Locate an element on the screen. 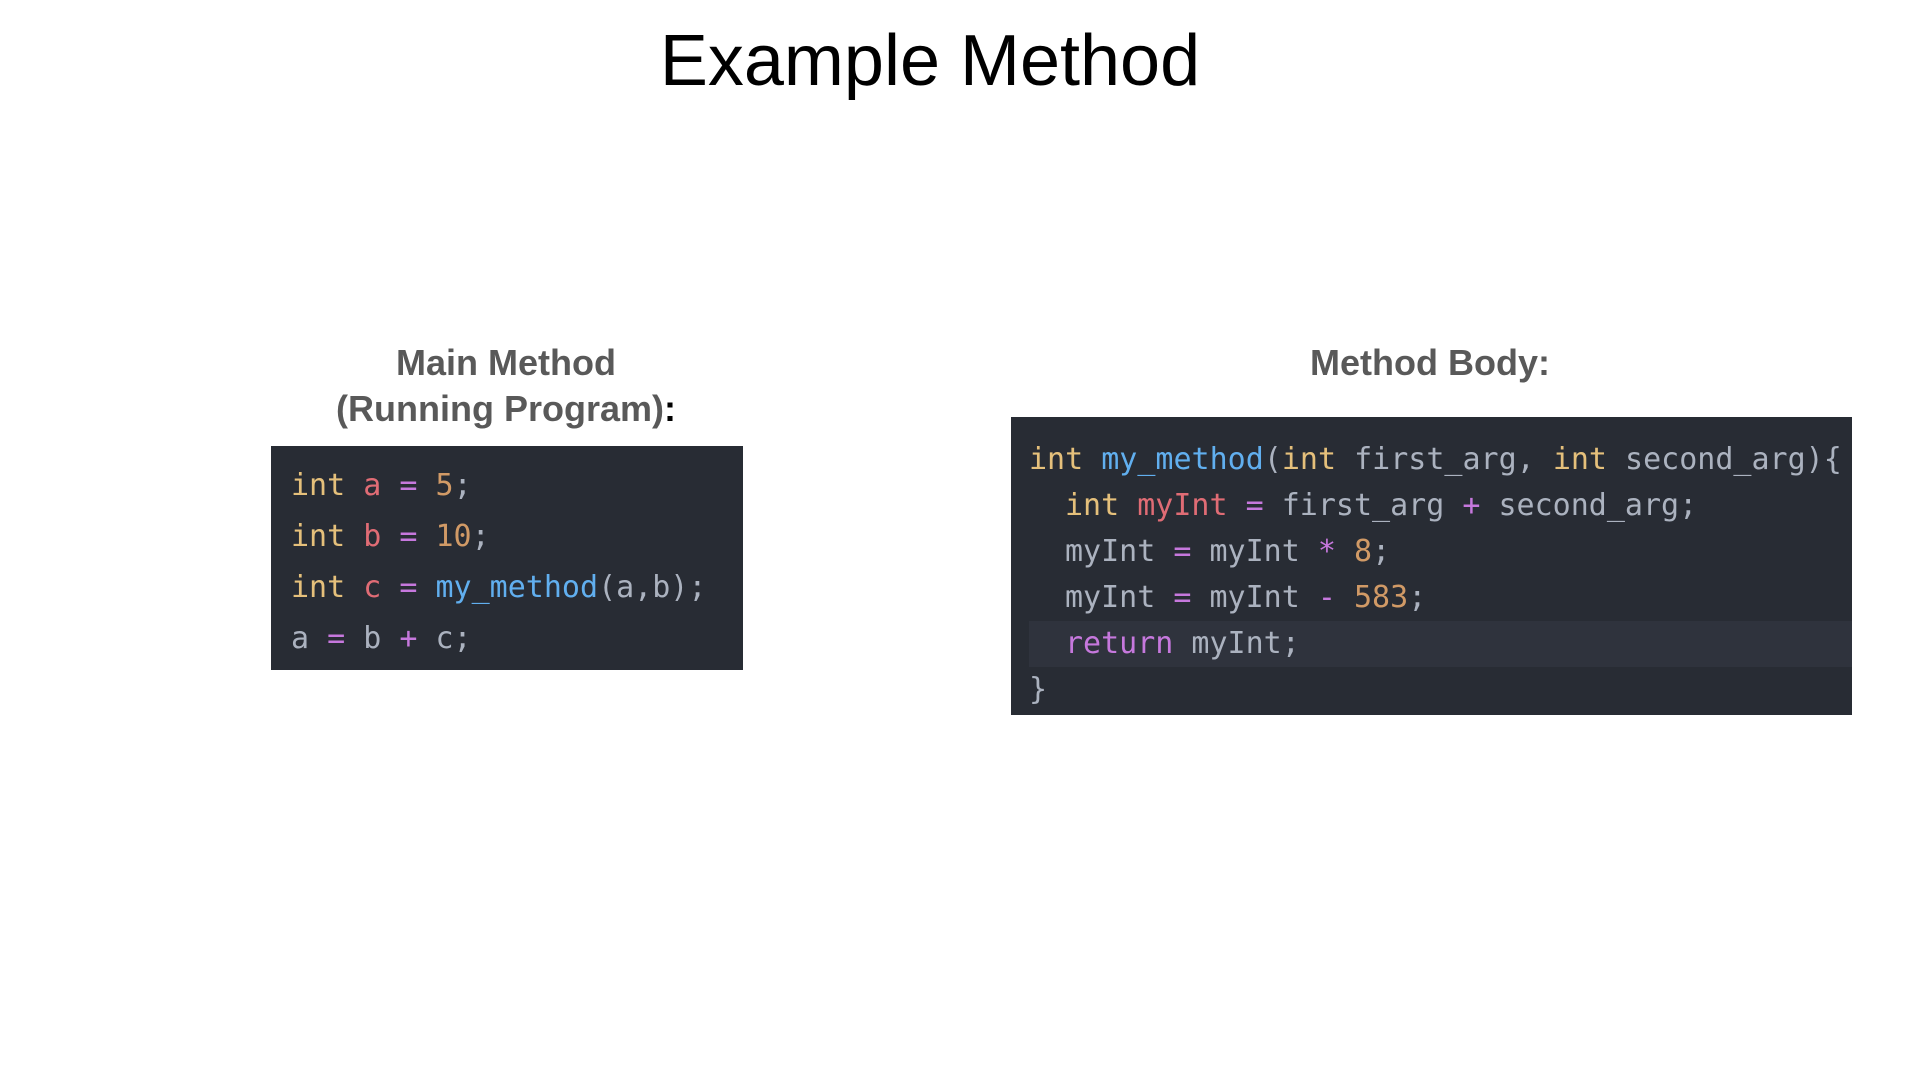  code-token-number: 5 is located at coordinates (444, 485).